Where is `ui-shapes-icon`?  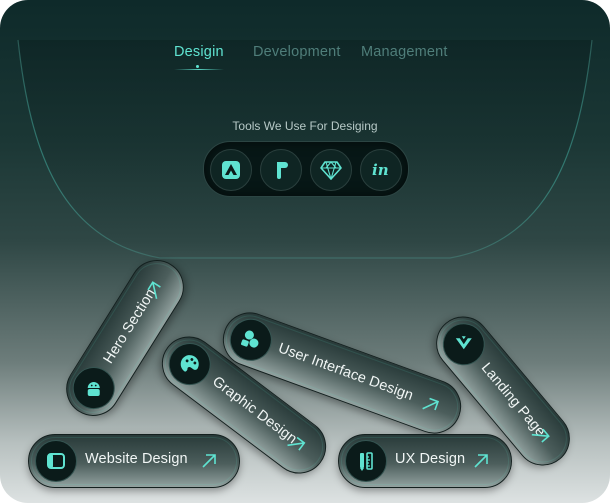 ui-shapes-icon is located at coordinates (250, 339).